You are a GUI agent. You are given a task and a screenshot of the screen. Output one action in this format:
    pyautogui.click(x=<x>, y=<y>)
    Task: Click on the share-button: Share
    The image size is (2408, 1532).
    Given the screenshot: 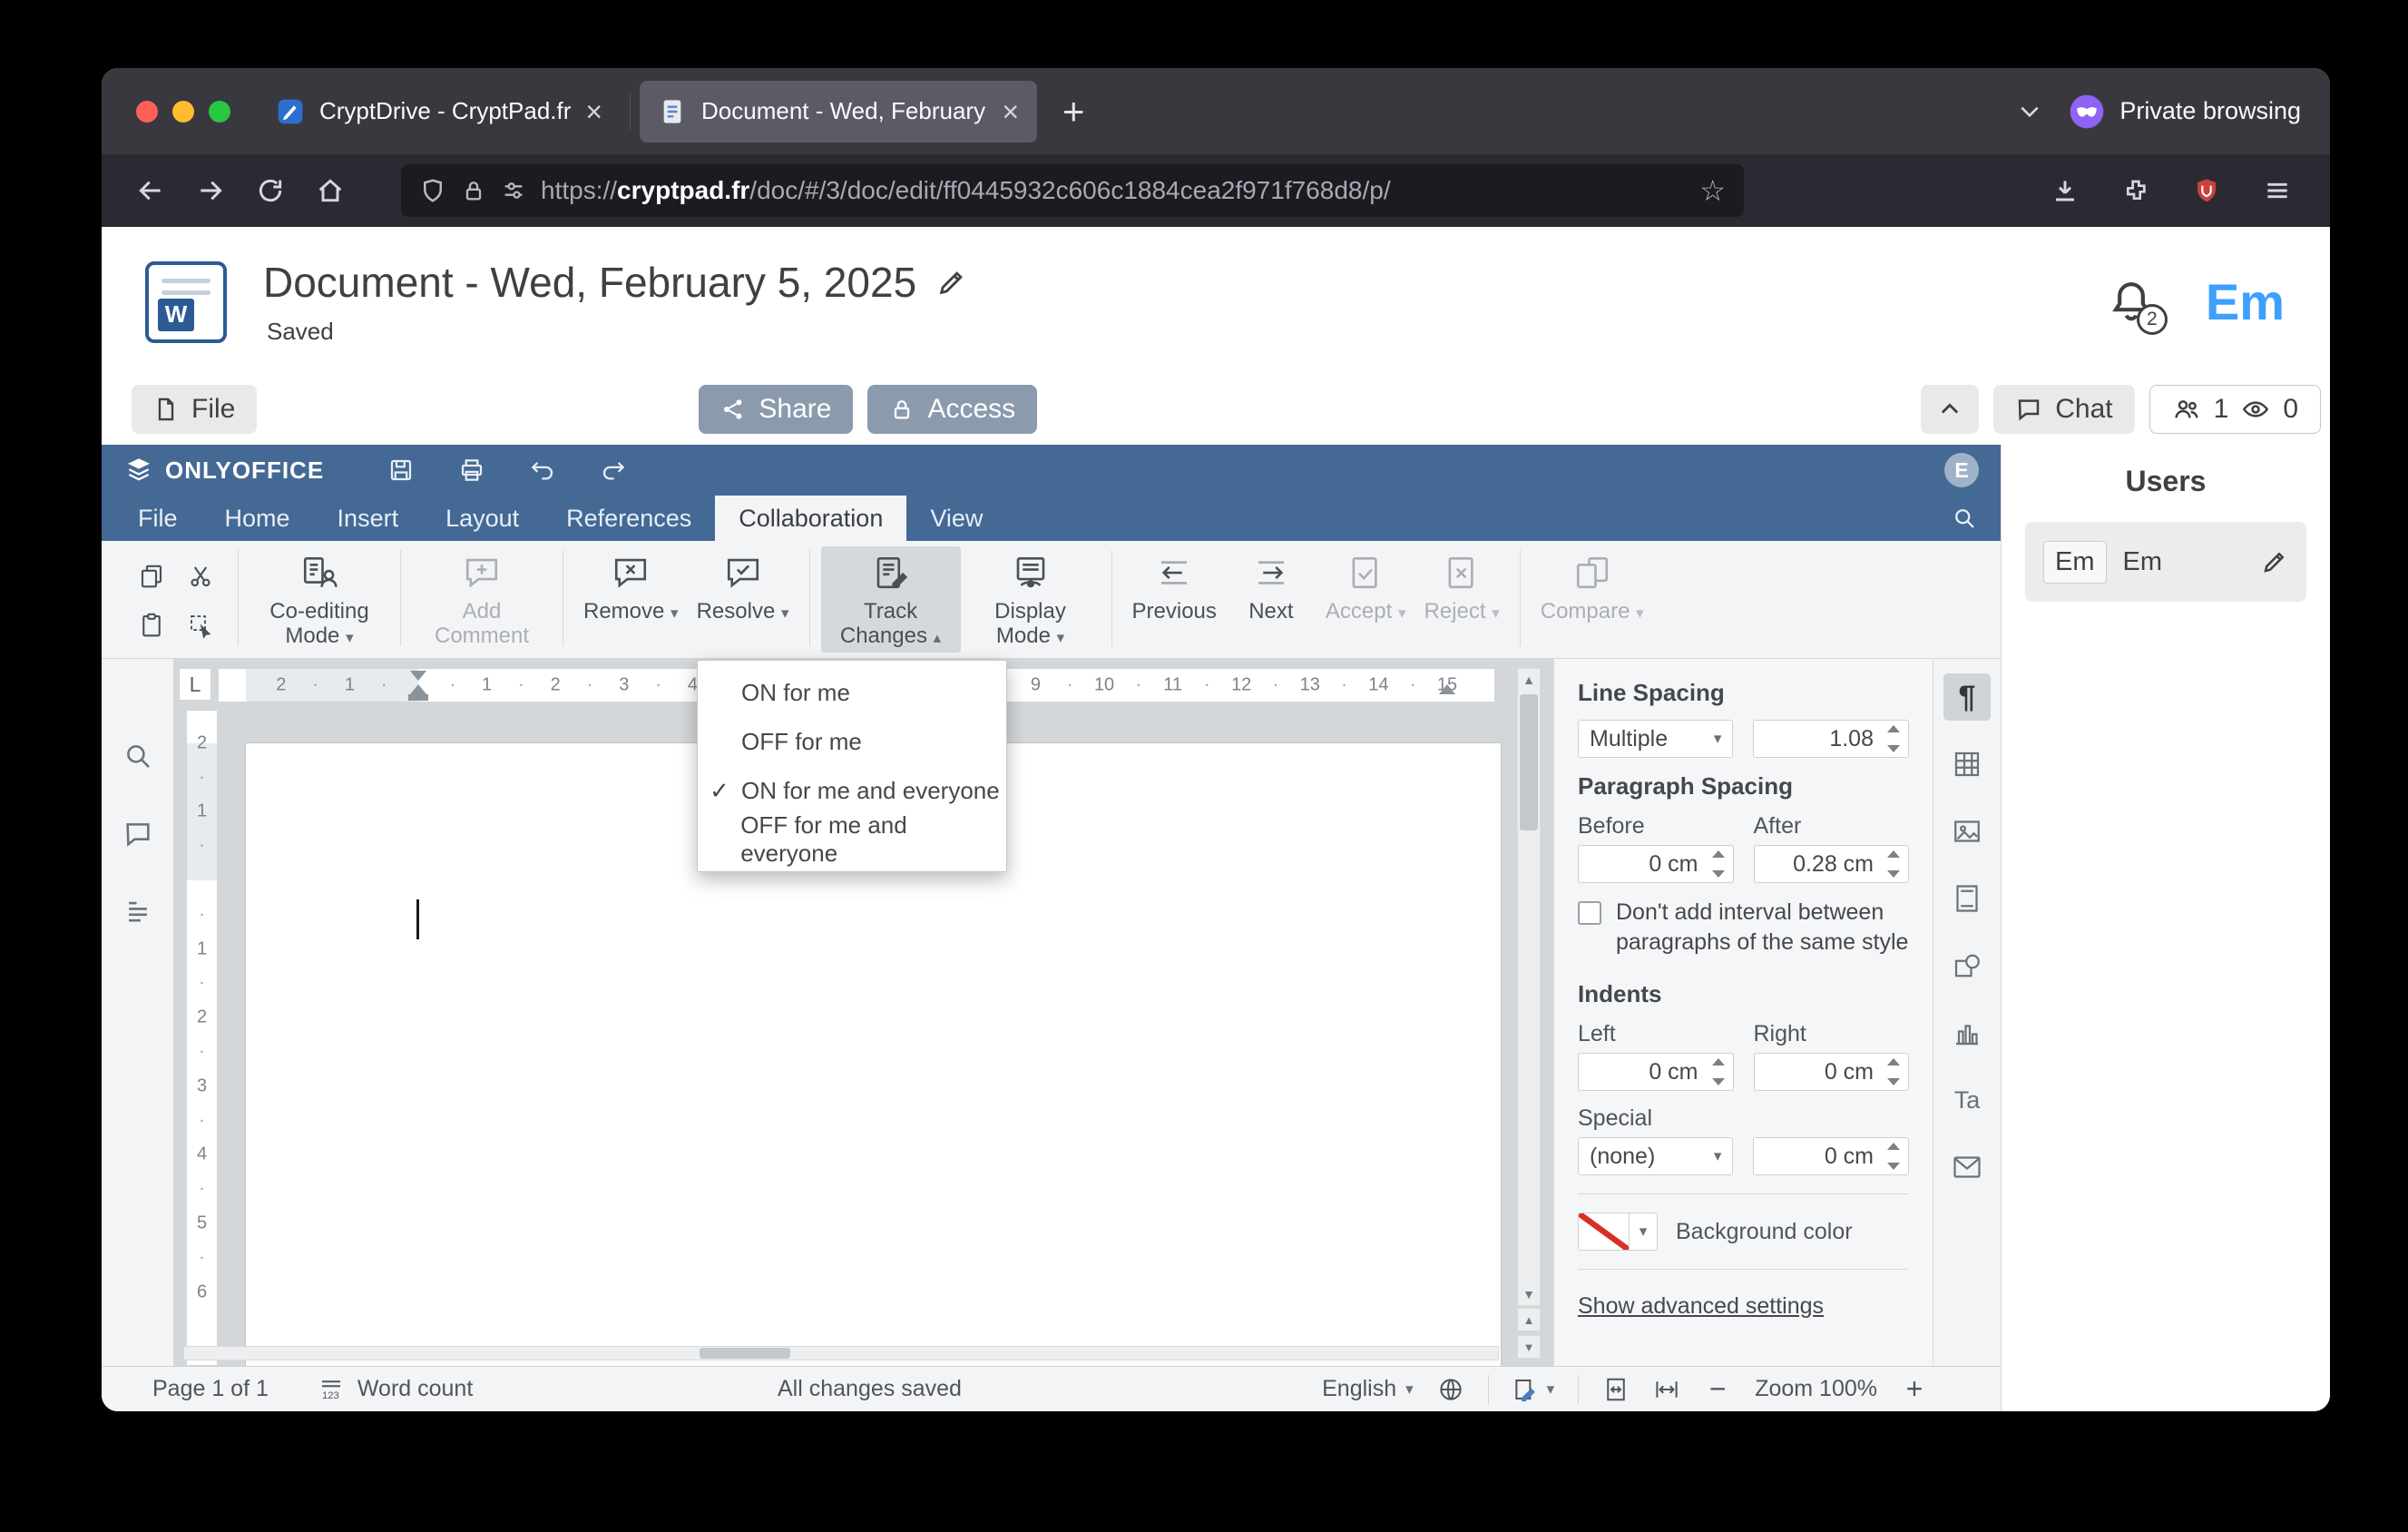 What is the action you would take?
    pyautogui.click(x=776, y=409)
    